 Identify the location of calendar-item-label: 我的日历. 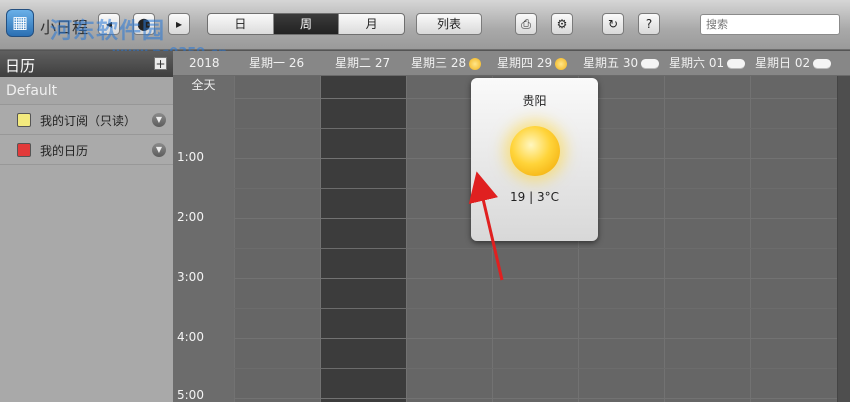
(64, 151).